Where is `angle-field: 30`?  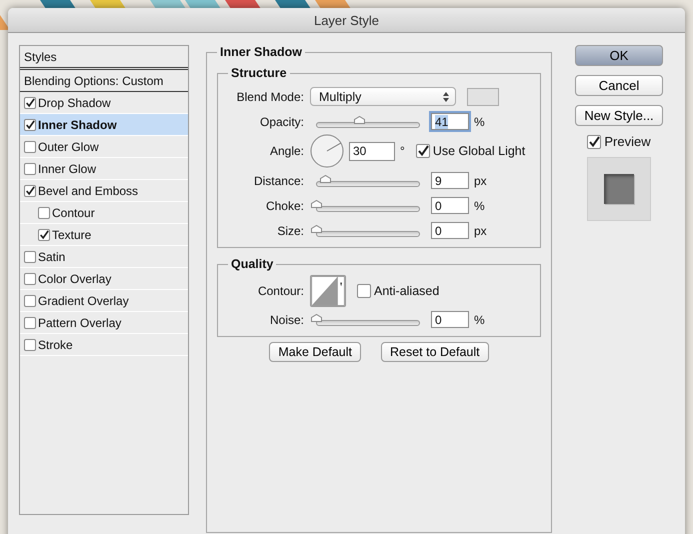 angle-field: 30 is located at coordinates (372, 151).